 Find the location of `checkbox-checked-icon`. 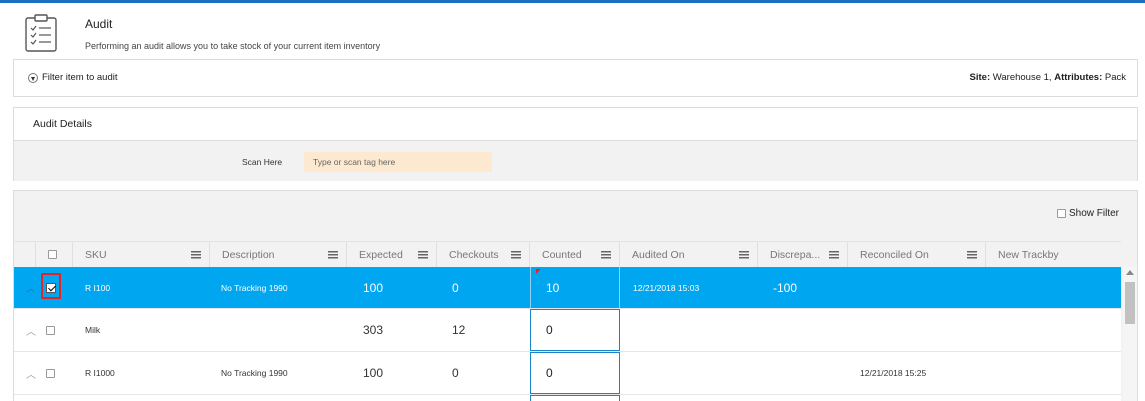

checkbox-checked-icon is located at coordinates (51, 287).